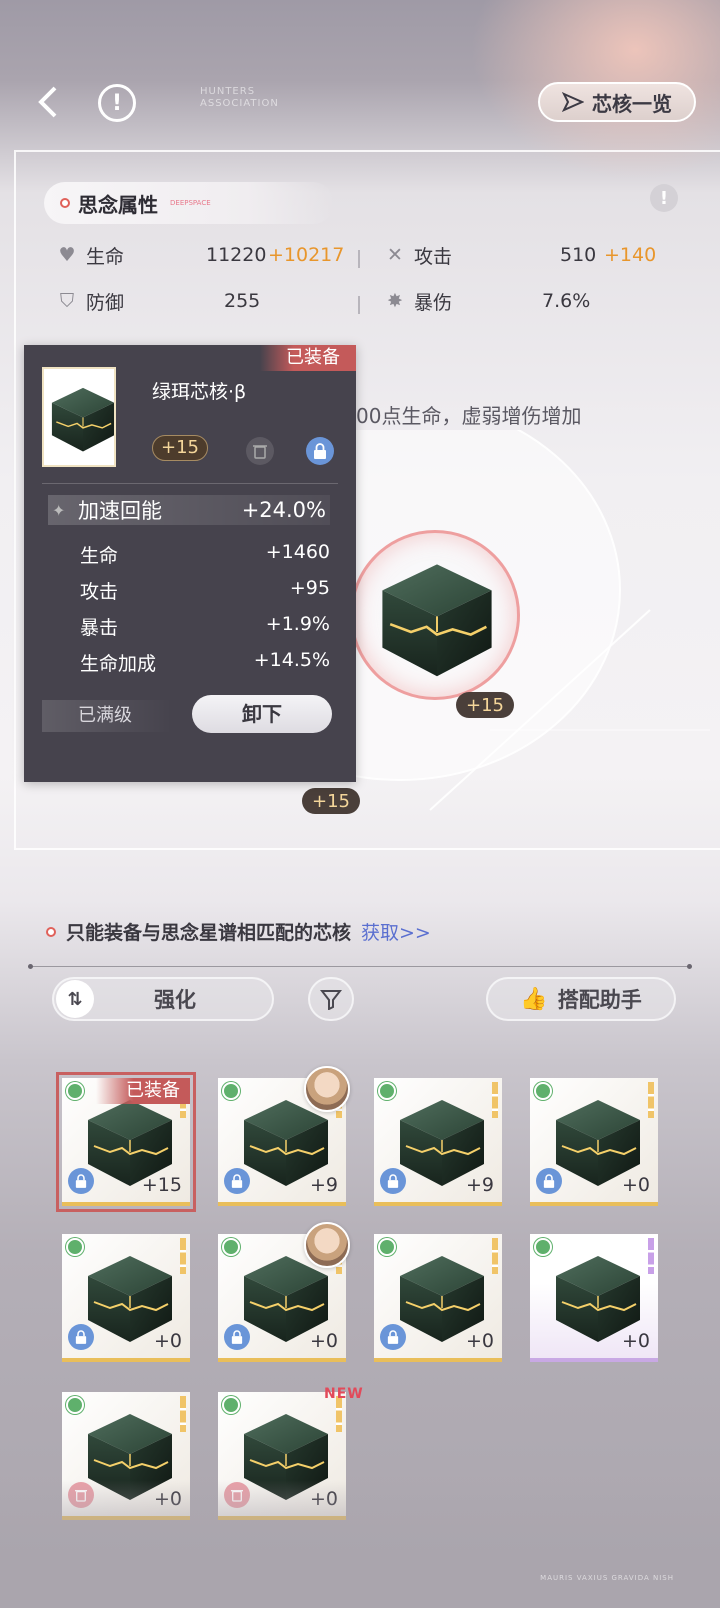 This screenshot has width=720, height=1608. What do you see at coordinates (433, 256) in the screenshot?
I see `stat-atk-name: 攻击` at bounding box center [433, 256].